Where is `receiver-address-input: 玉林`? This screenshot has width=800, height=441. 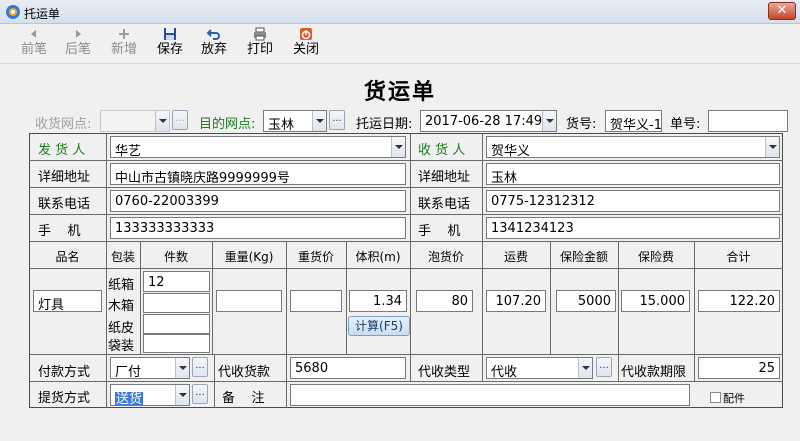
receiver-address-input: 玉林 is located at coordinates (633, 174).